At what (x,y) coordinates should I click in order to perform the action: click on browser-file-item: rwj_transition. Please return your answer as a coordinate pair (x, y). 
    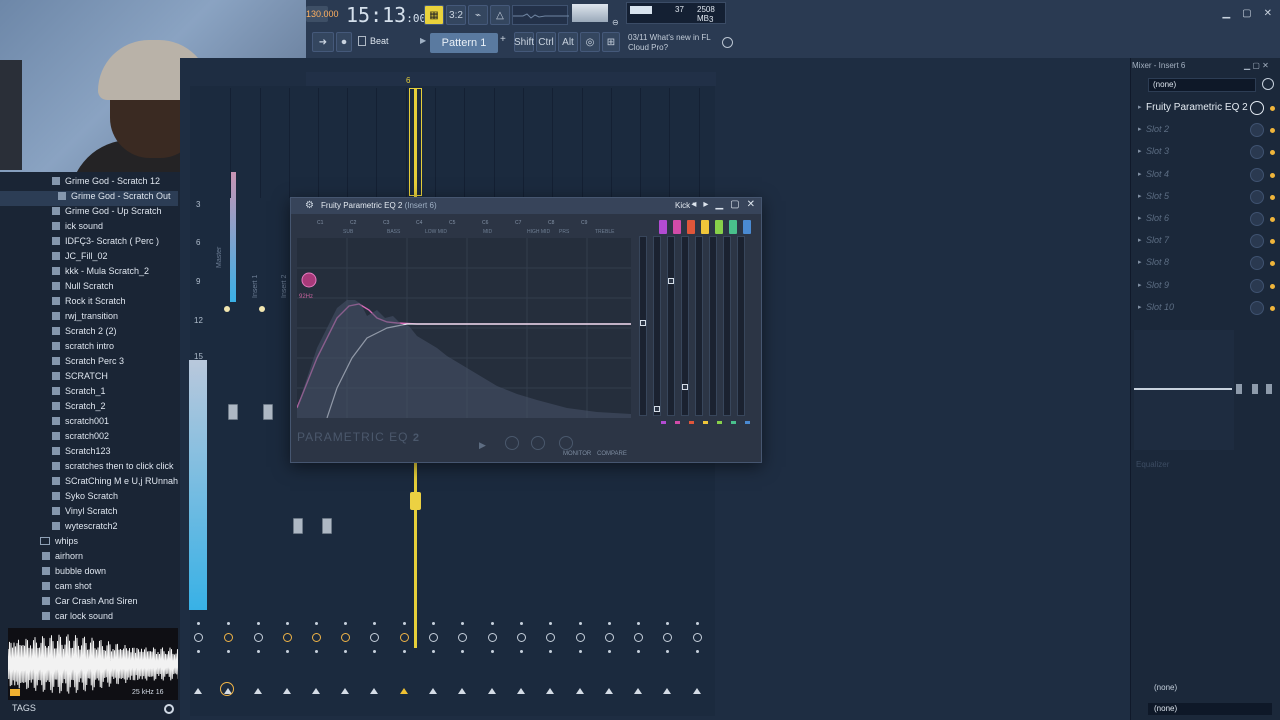
    Looking at the image, I should click on (89, 318).